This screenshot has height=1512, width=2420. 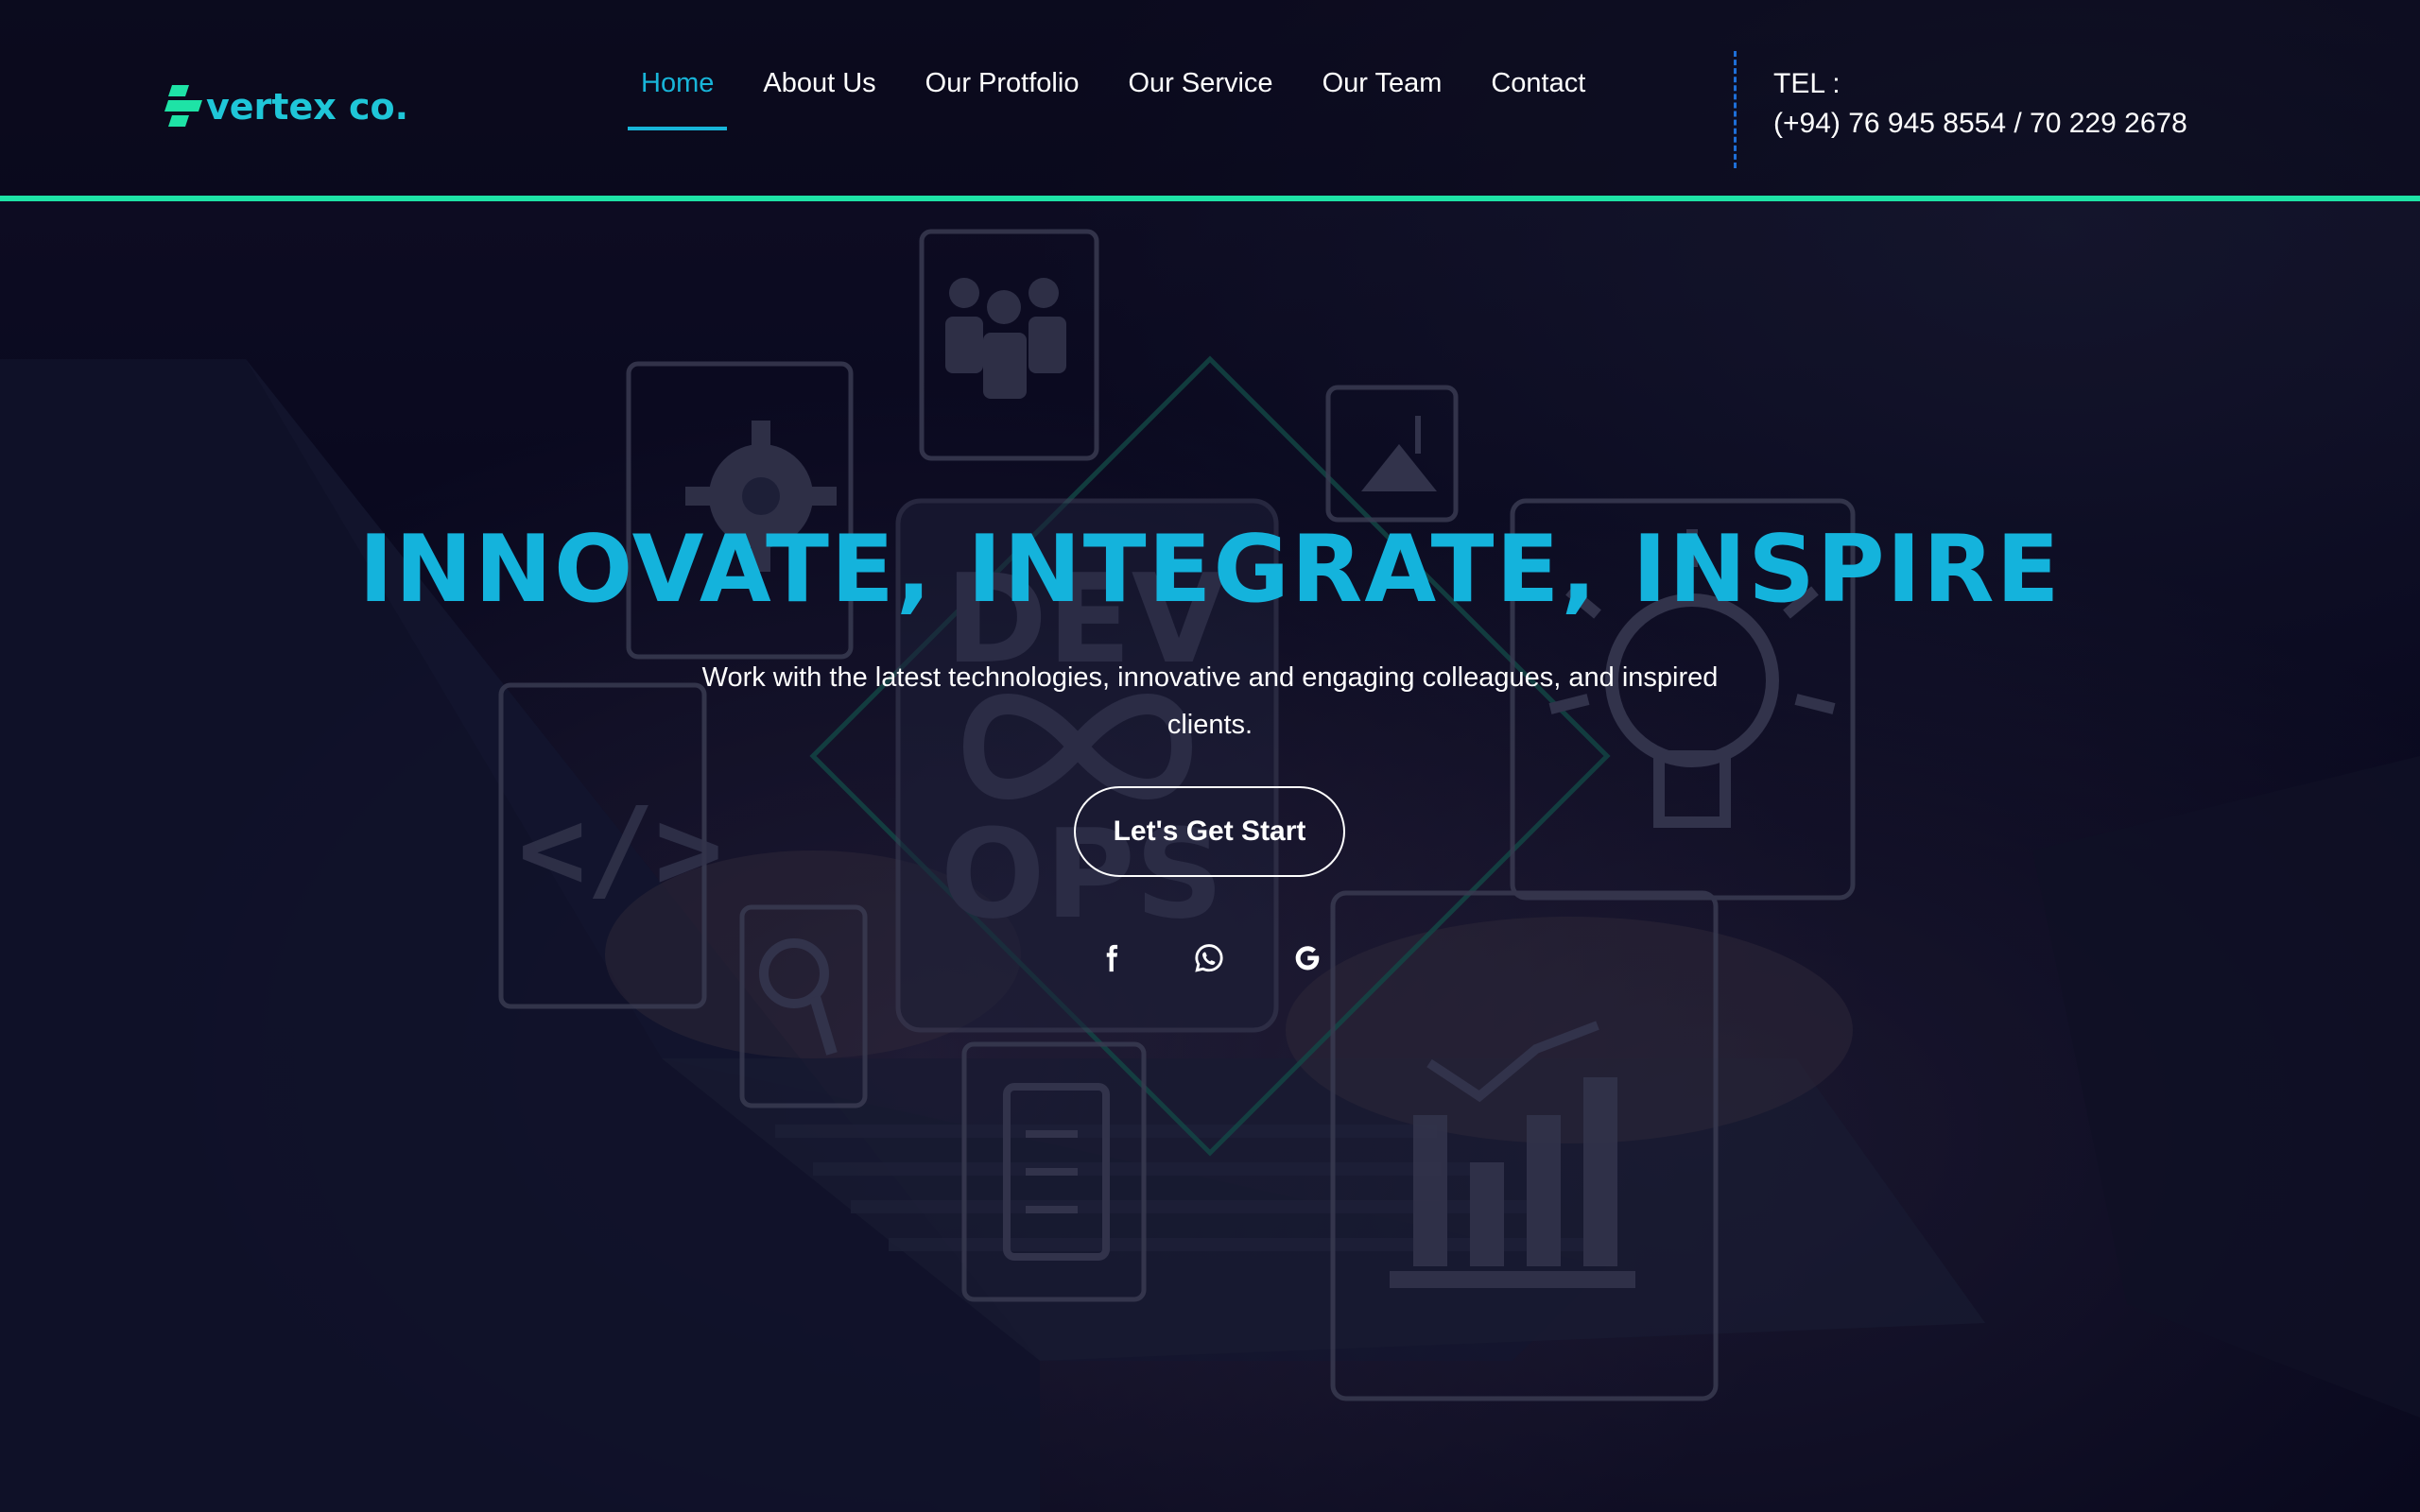 I want to click on logo: vertex co., so click(x=286, y=106).